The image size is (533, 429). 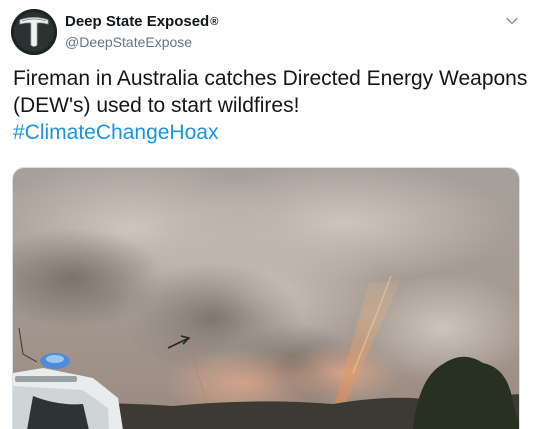 What do you see at coordinates (156, 105) in the screenshot?
I see `tweet-text-line-2: (DEW's) used to start wildfires!` at bounding box center [156, 105].